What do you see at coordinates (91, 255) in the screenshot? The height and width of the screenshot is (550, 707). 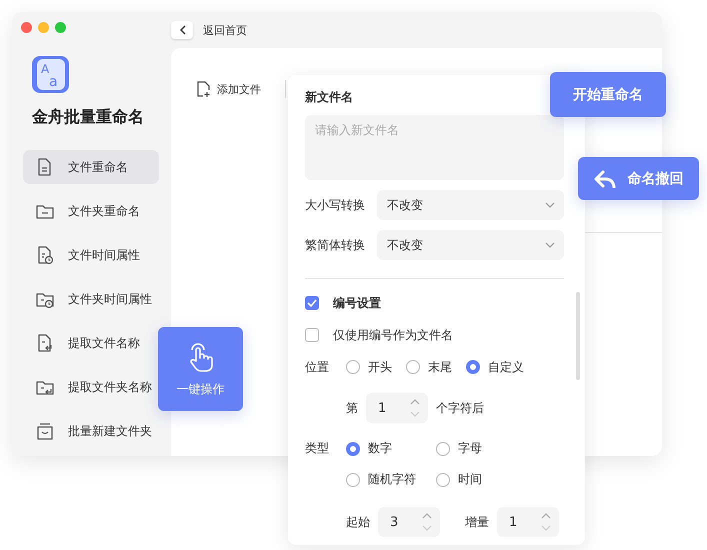 I see `sidebar-item: 文件时间属性` at bounding box center [91, 255].